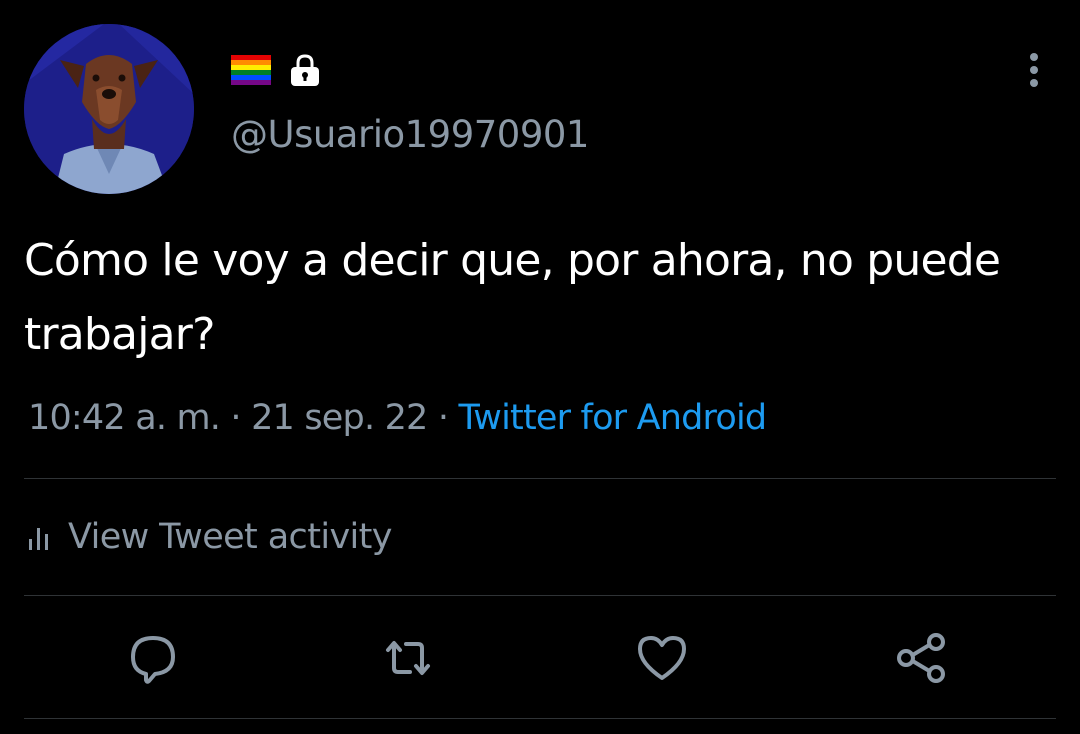 This screenshot has height=734, width=1080. I want to click on share-icon, so click(921, 658).